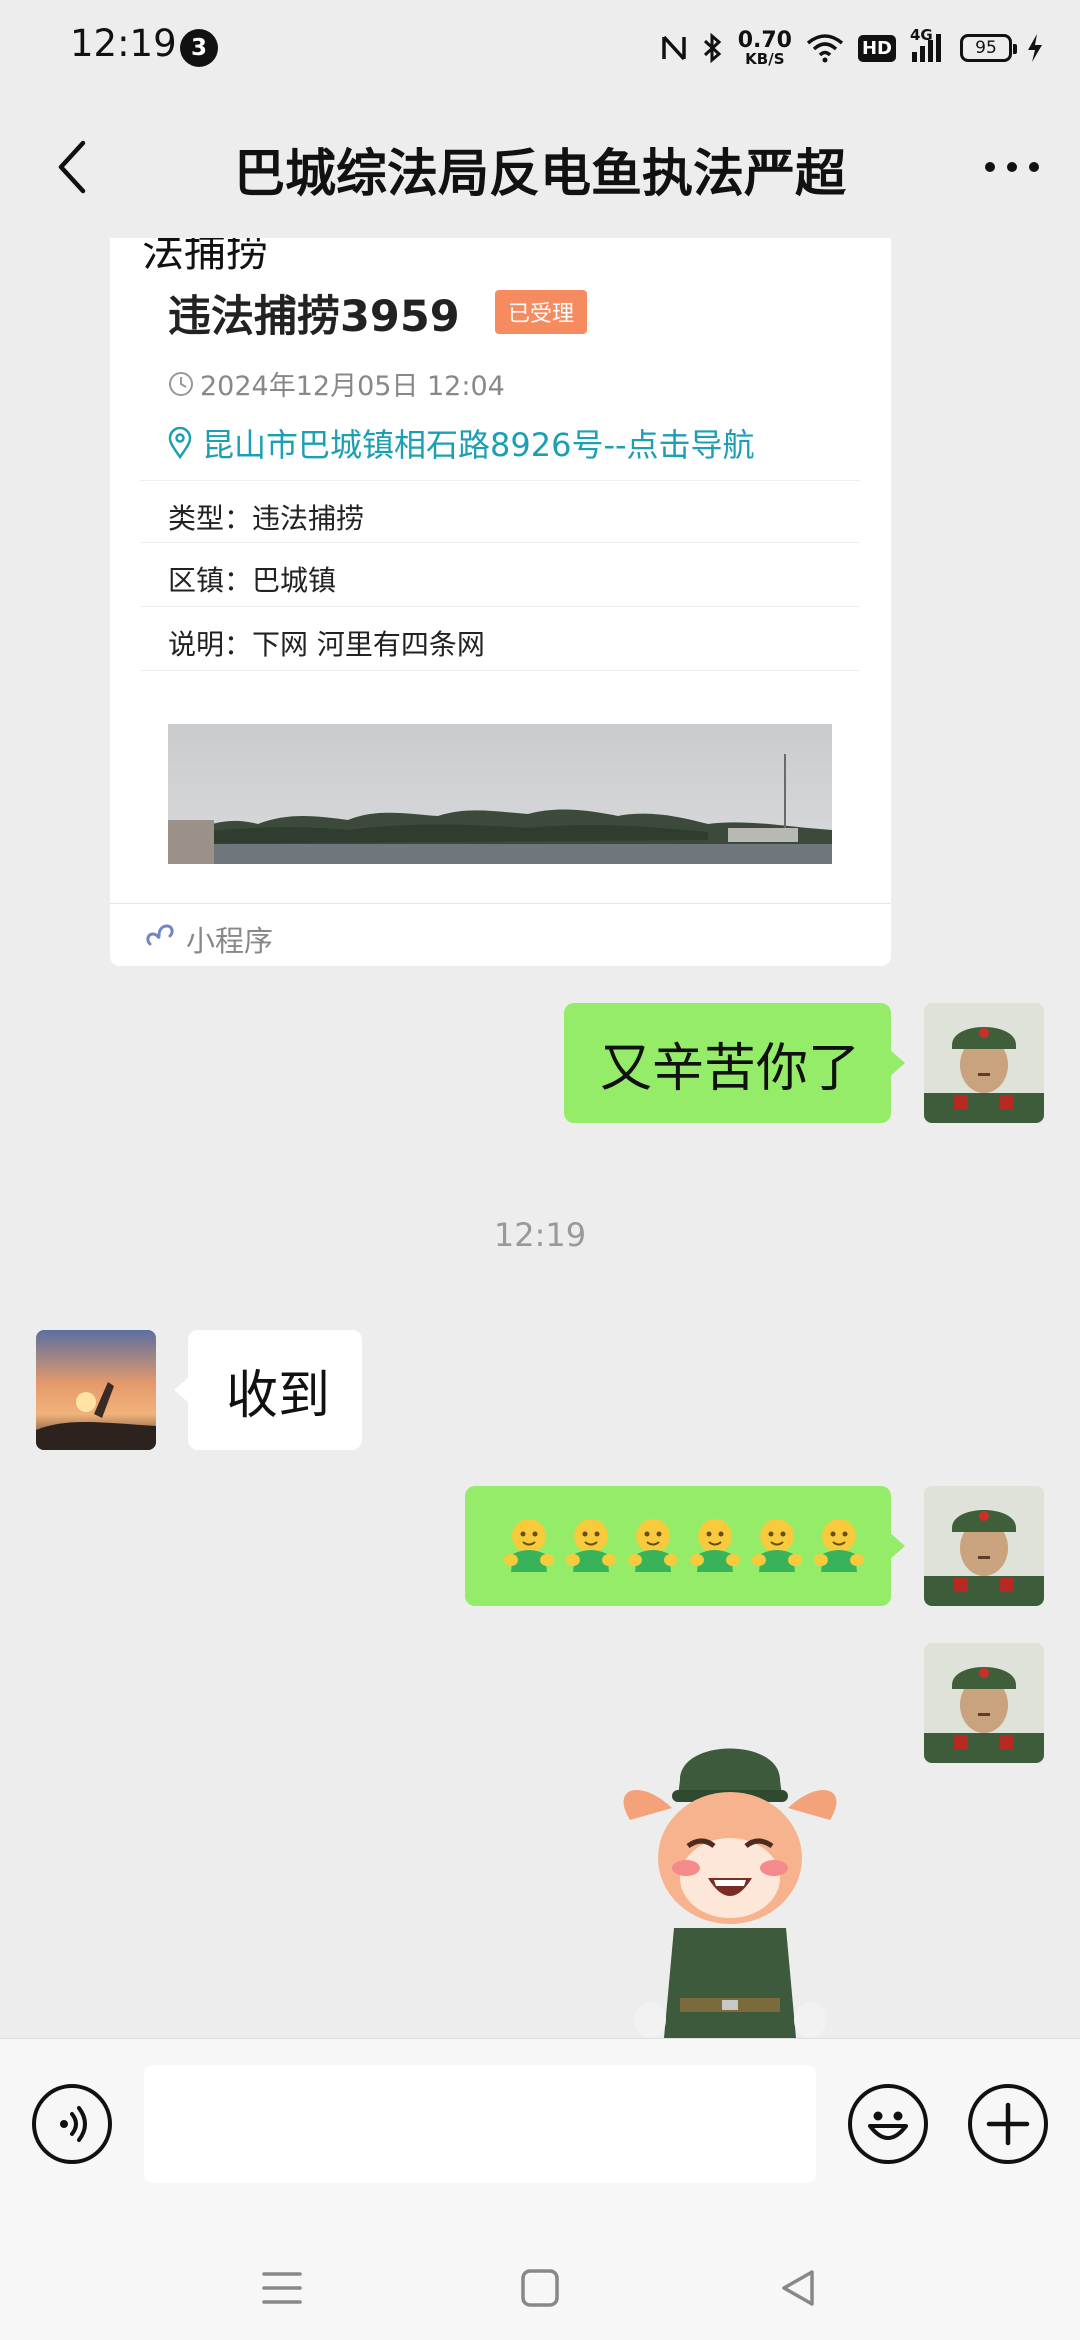  I want to click on voice-icon, so click(73, 2124).